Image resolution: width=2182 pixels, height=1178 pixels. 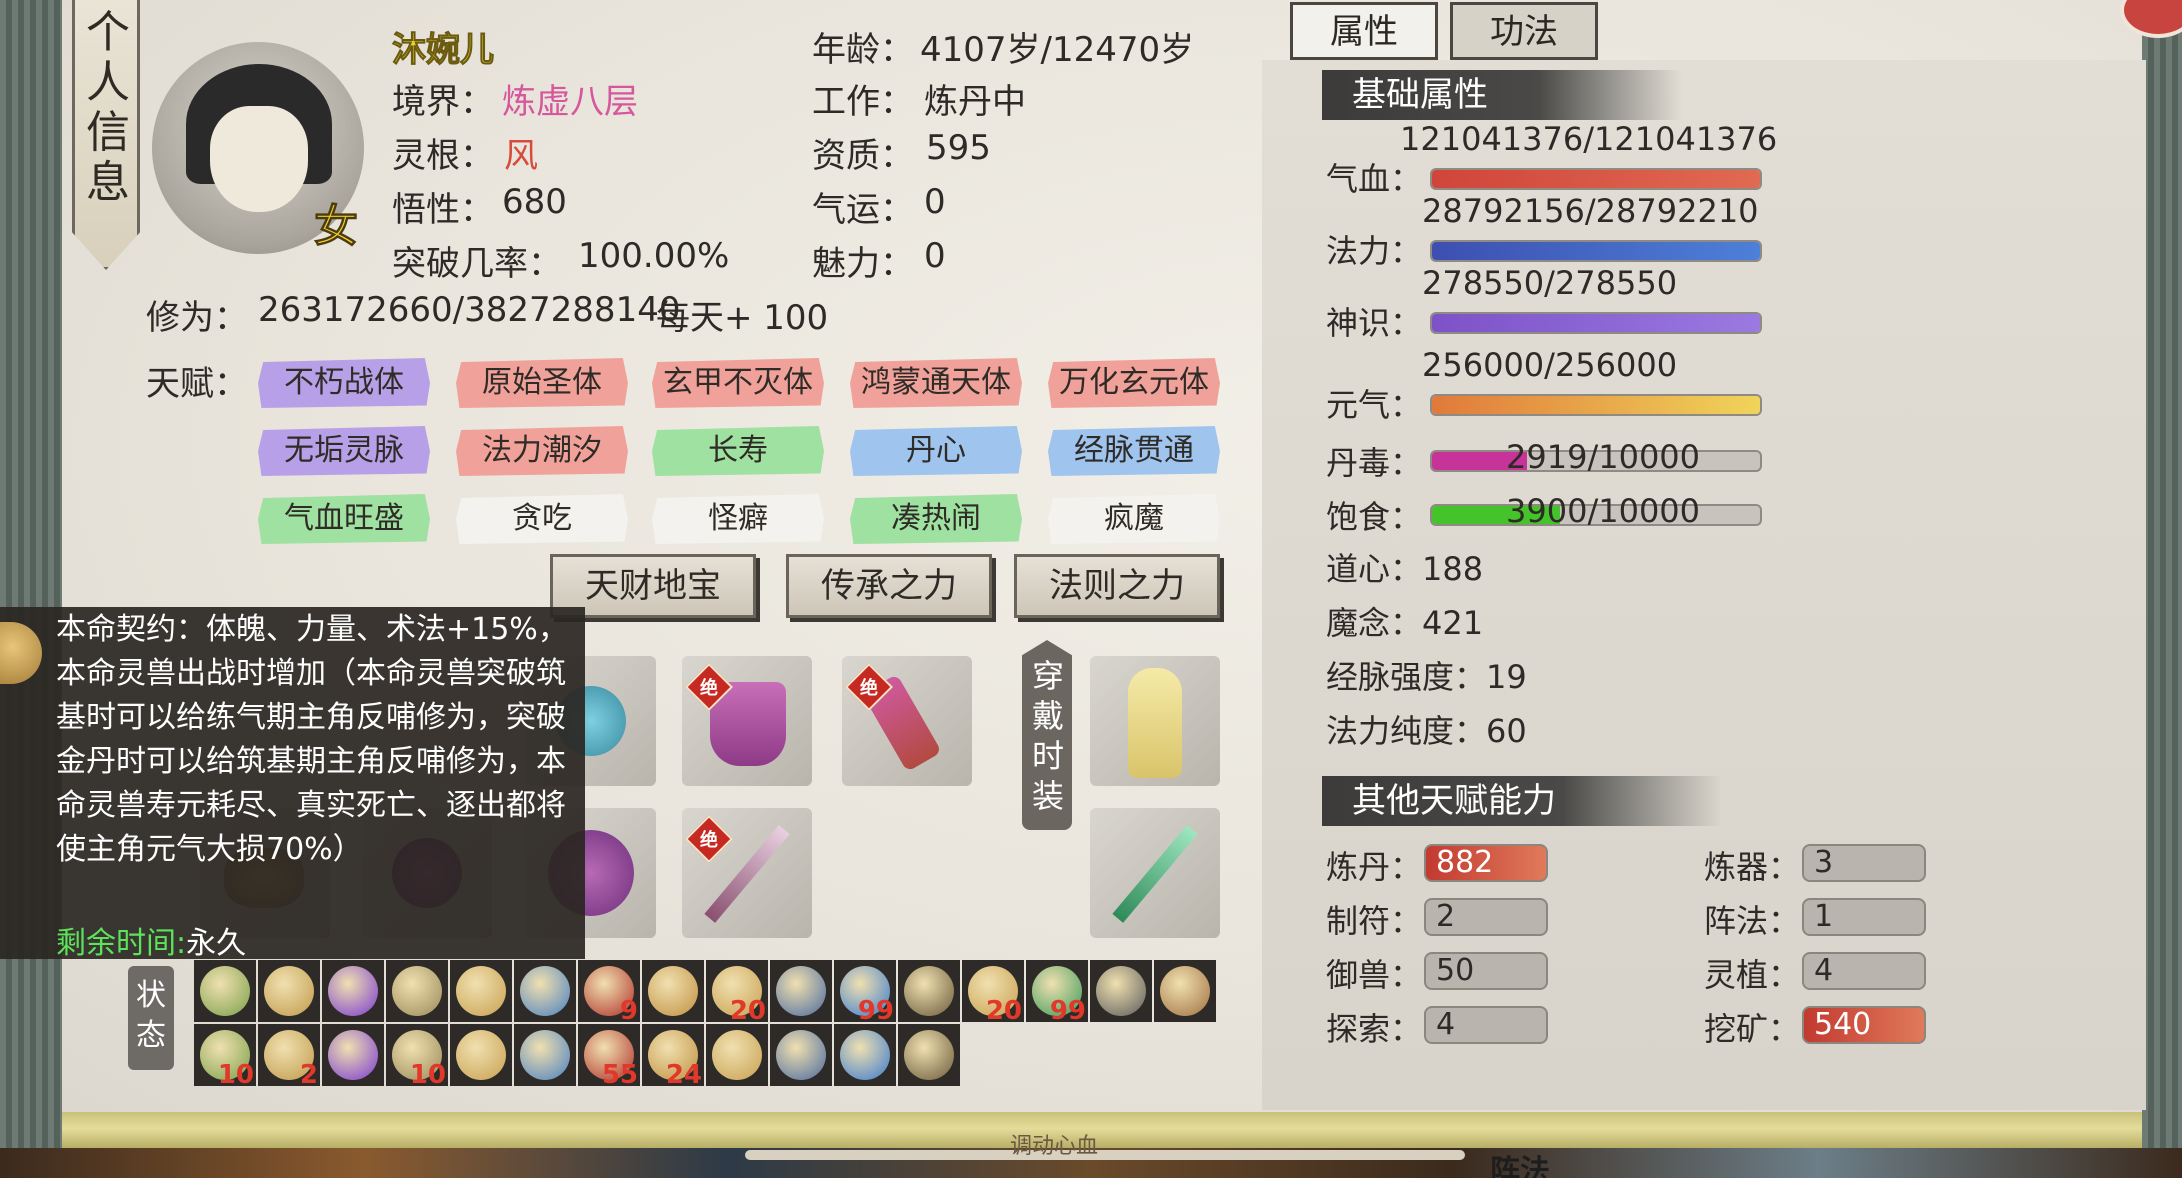 I want to click on footer-badge: 阵法, so click(x=1520, y=1166).